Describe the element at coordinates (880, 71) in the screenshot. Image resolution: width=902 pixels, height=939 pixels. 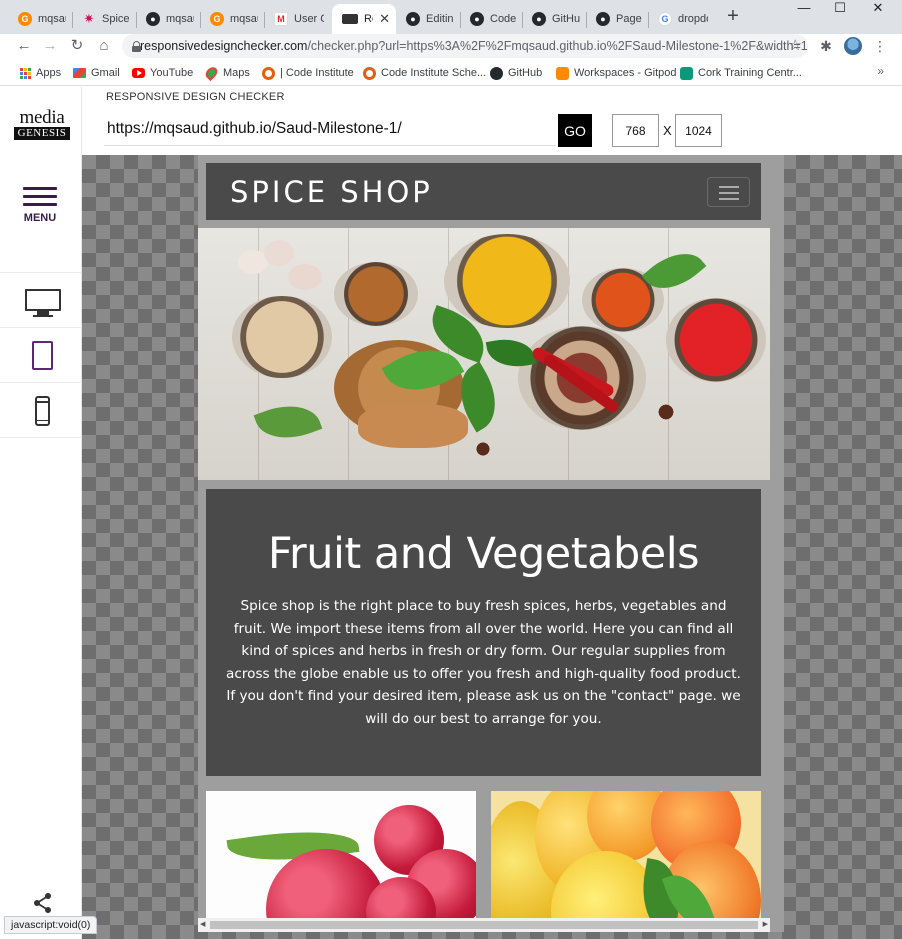
I see `bookmarks-overflow-icon: »` at that location.